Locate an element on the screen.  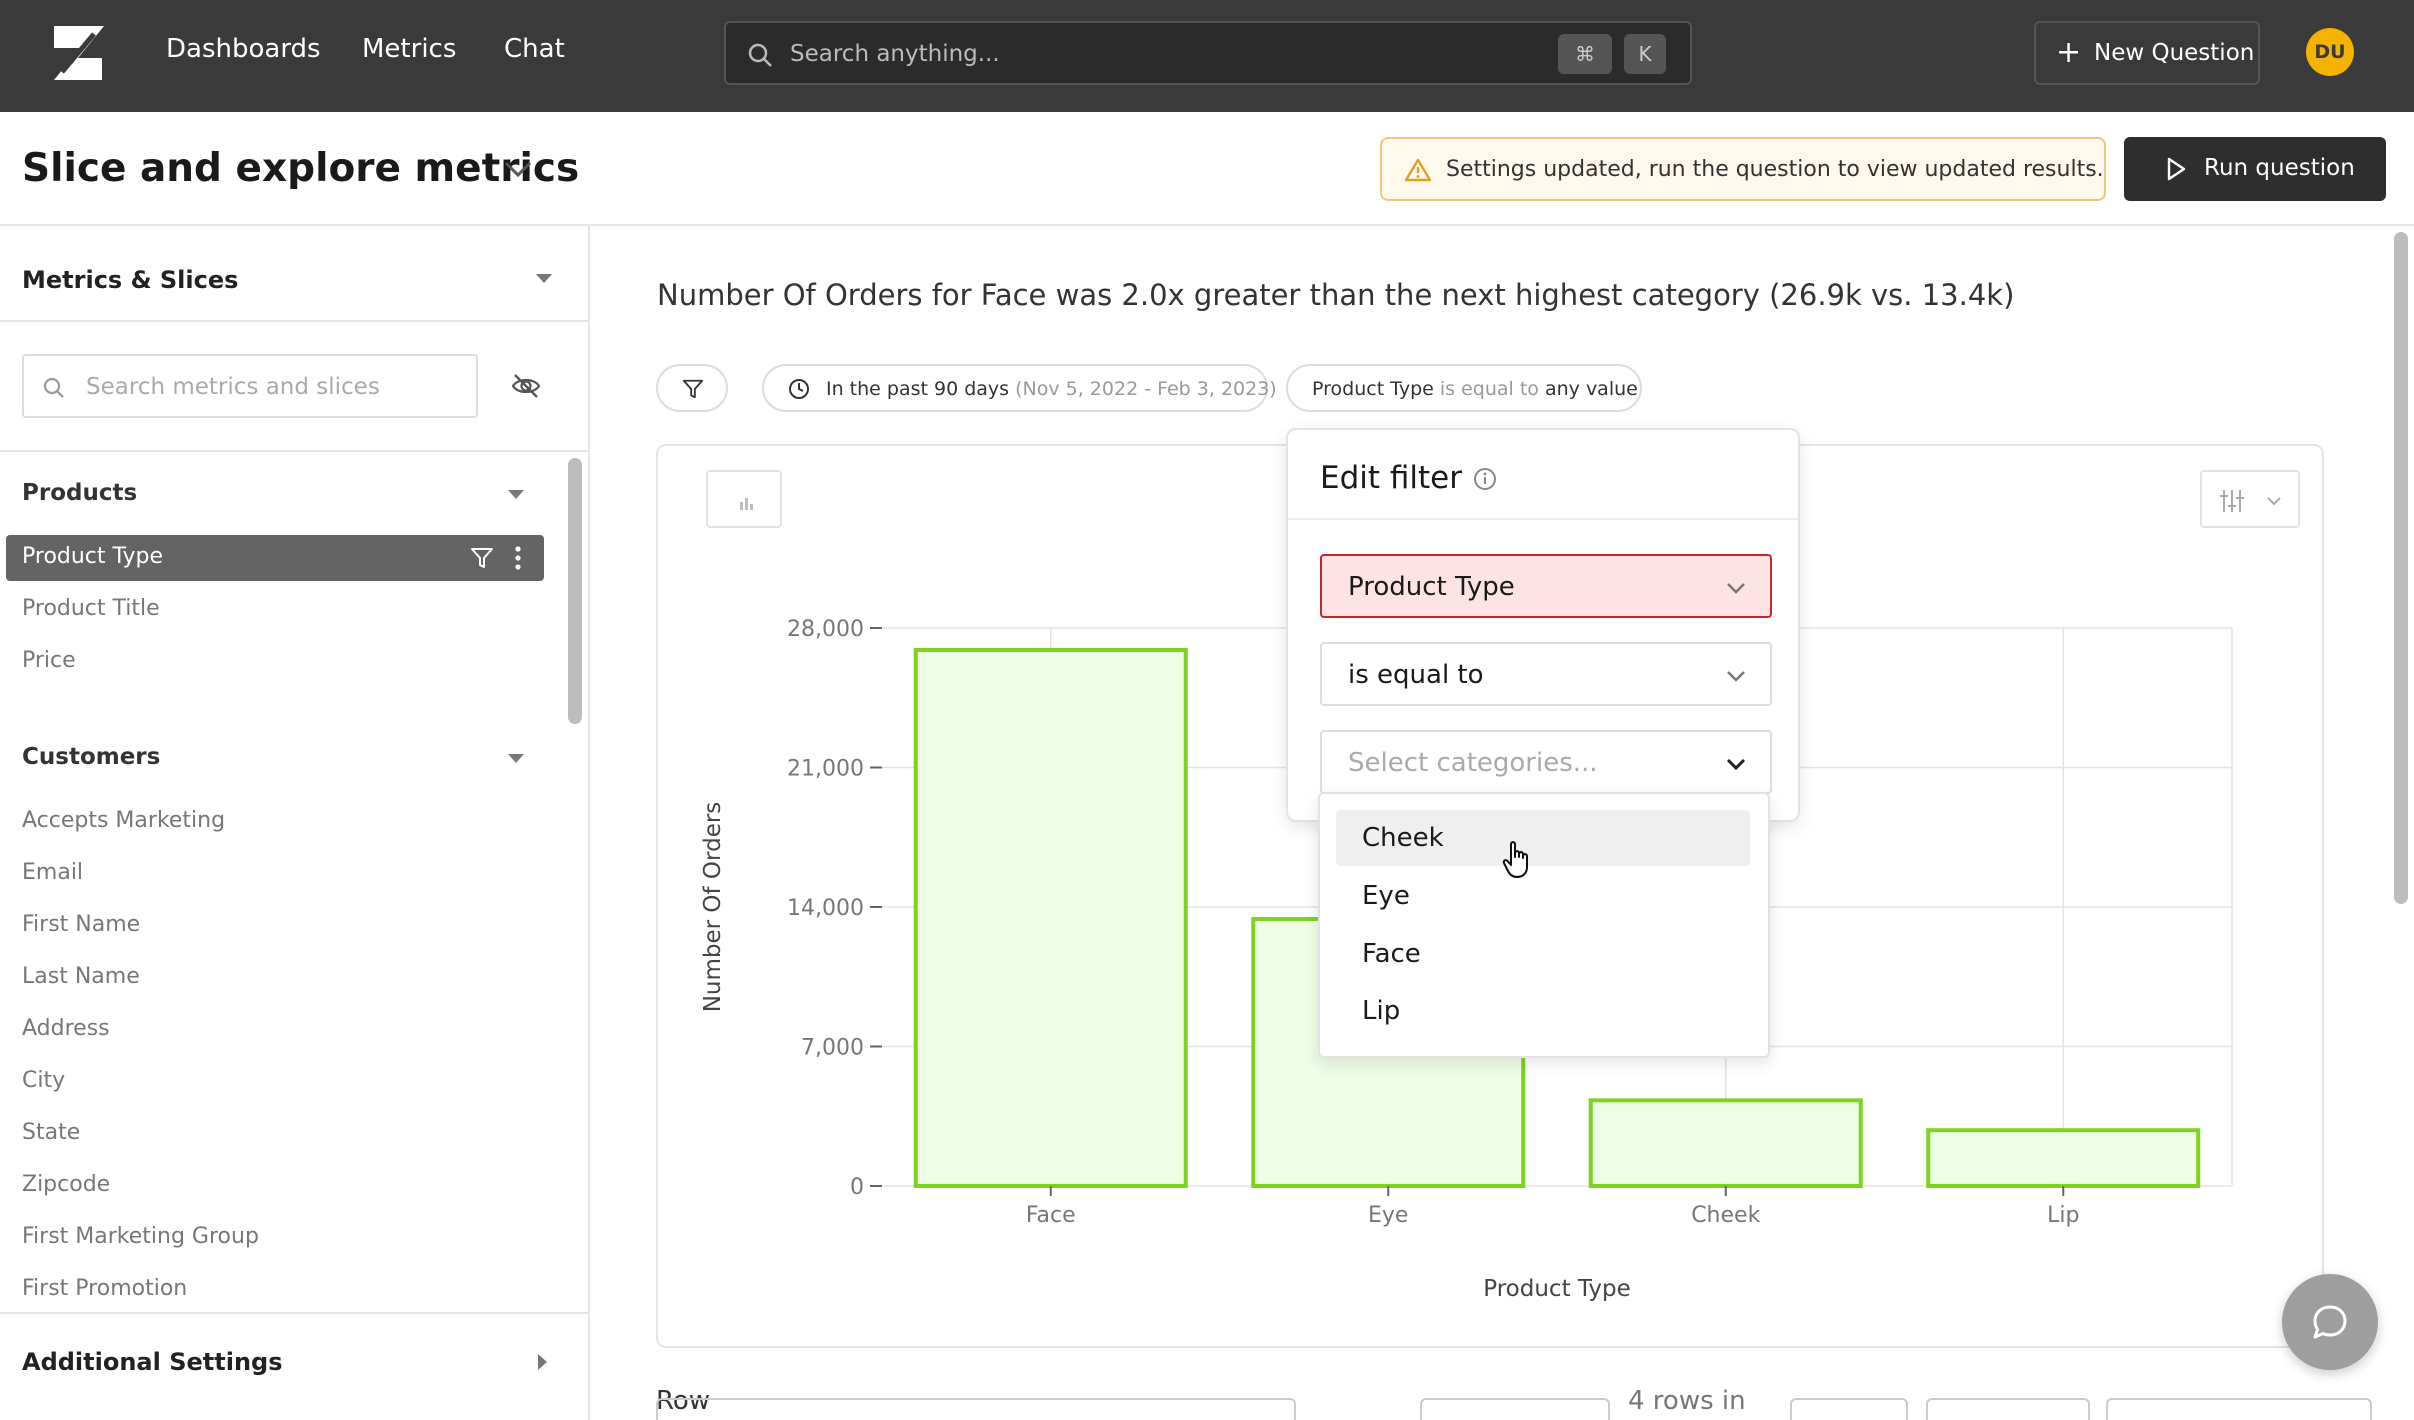
y-axis-title: Number Of Orders is located at coordinates (713, 907).